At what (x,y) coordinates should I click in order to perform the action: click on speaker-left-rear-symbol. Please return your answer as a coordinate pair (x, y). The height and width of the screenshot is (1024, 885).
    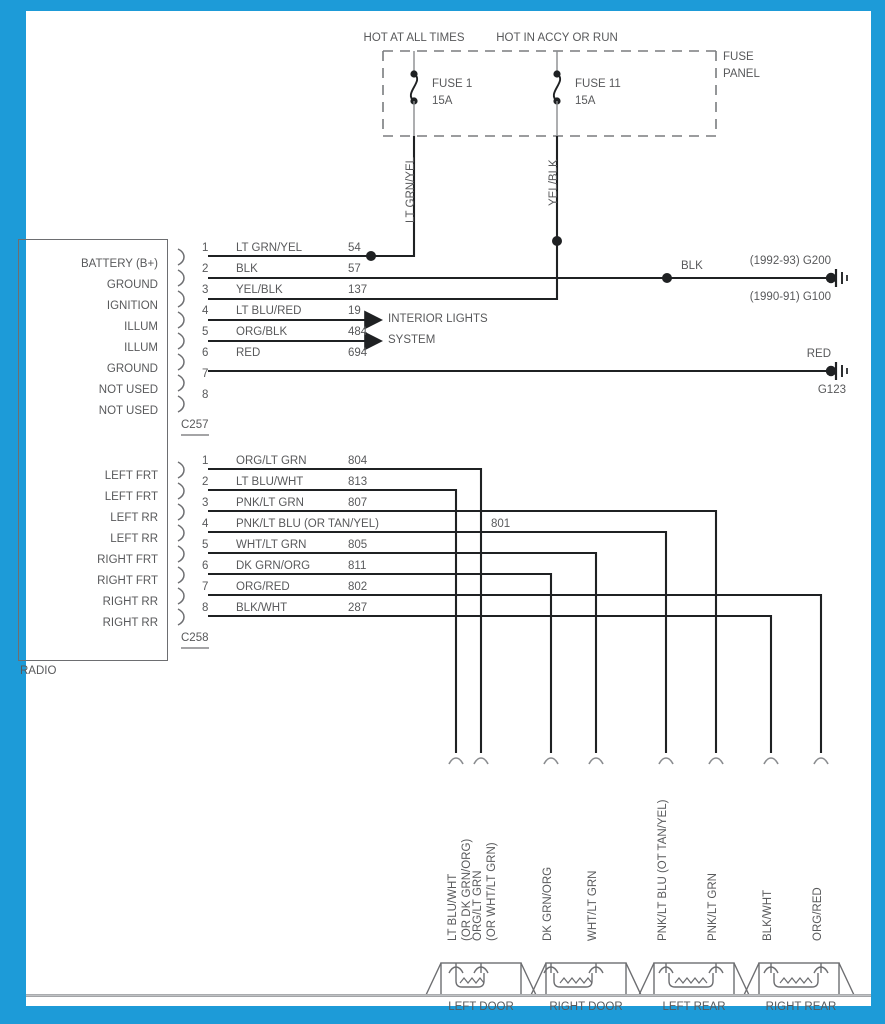
    Looking at the image, I should click on (694, 979).